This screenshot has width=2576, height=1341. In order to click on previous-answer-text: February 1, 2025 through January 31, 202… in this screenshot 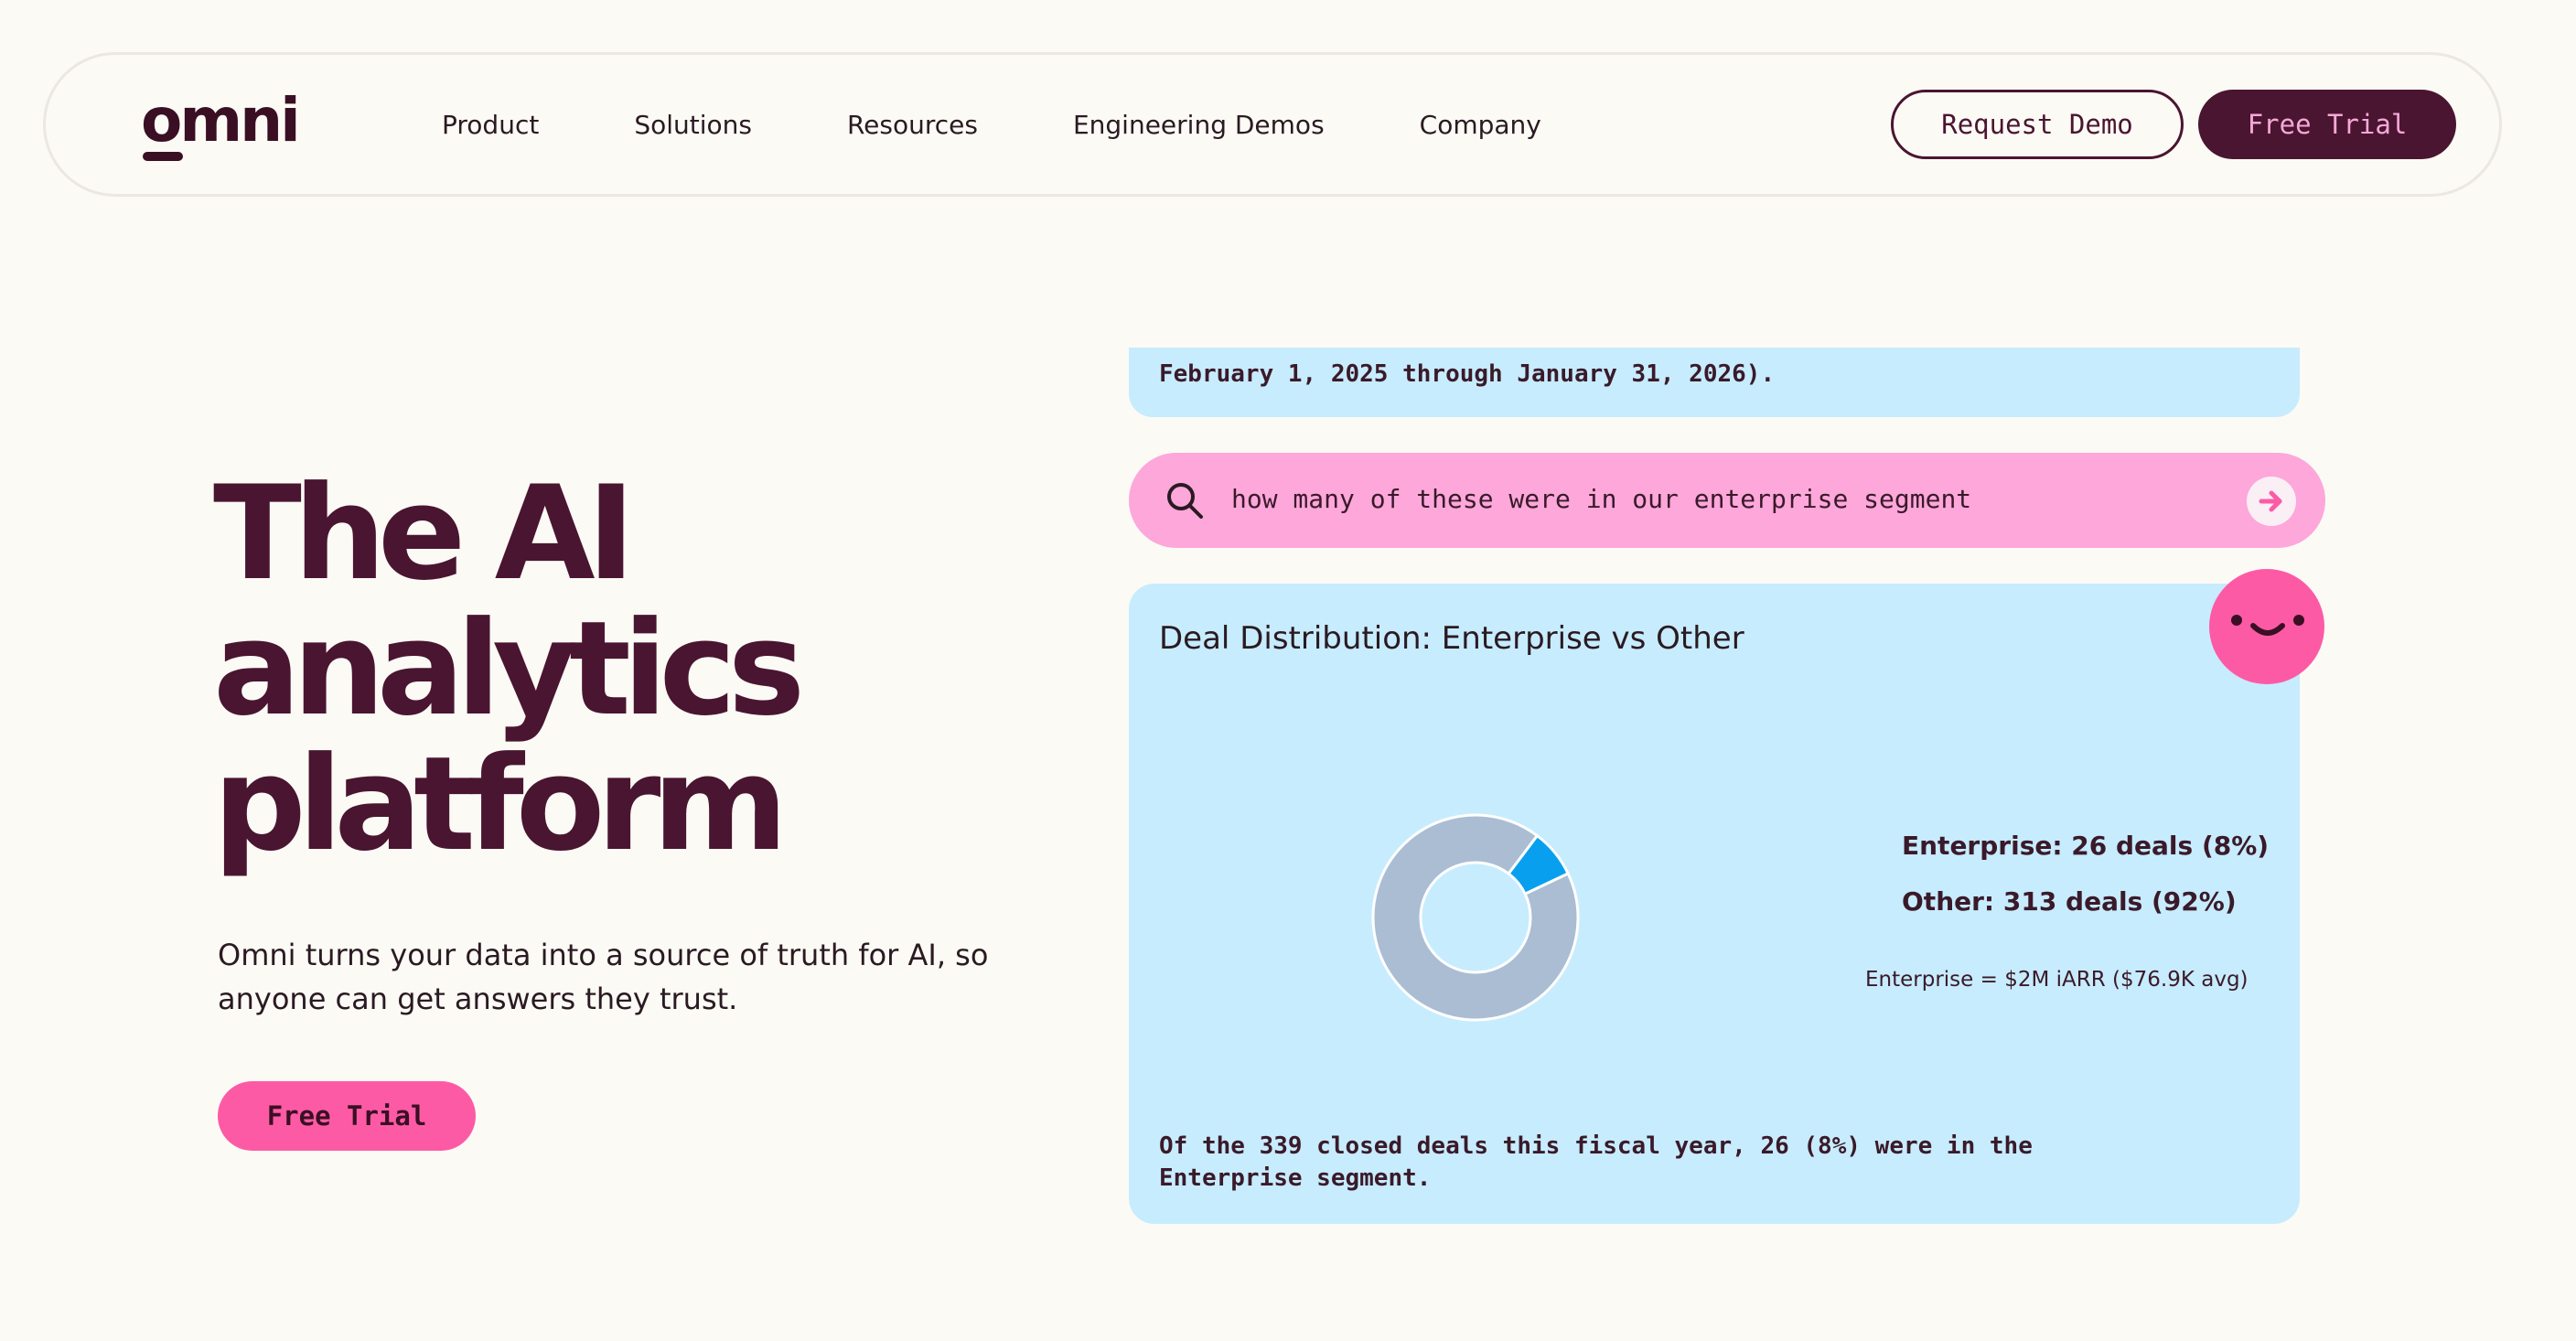, I will do `click(1468, 374)`.